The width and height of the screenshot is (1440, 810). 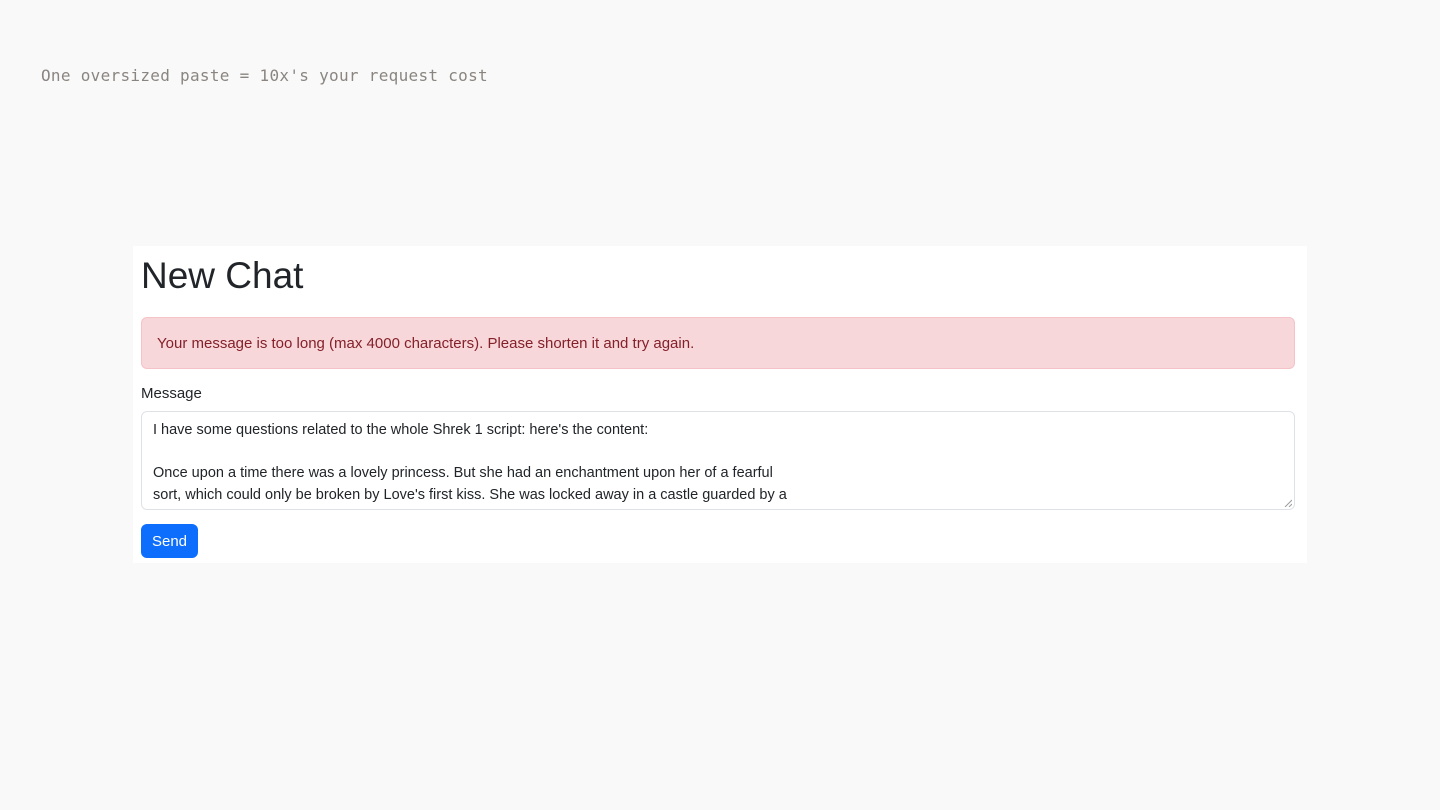 What do you see at coordinates (718, 453) in the screenshot?
I see `message-line` at bounding box center [718, 453].